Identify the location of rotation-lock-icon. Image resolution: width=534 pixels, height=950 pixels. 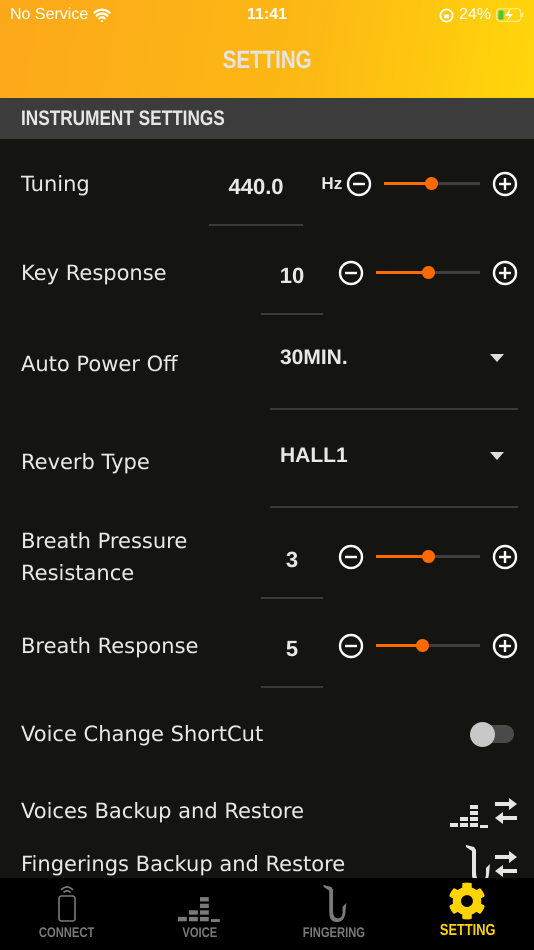
(446, 15).